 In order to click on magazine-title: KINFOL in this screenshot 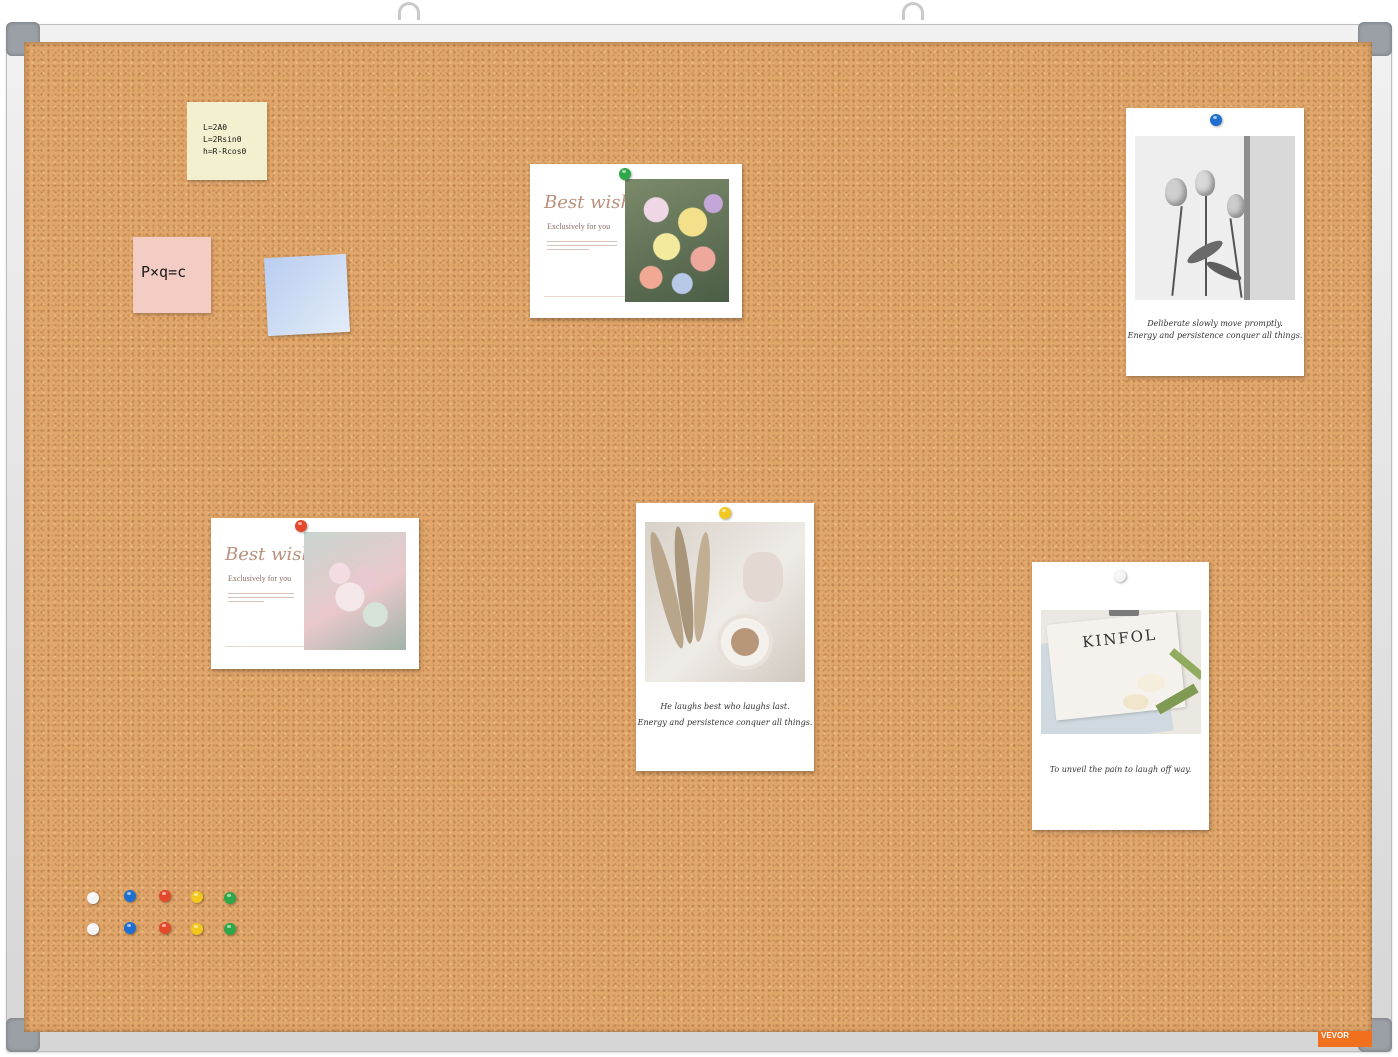, I will do `click(1119, 638)`.